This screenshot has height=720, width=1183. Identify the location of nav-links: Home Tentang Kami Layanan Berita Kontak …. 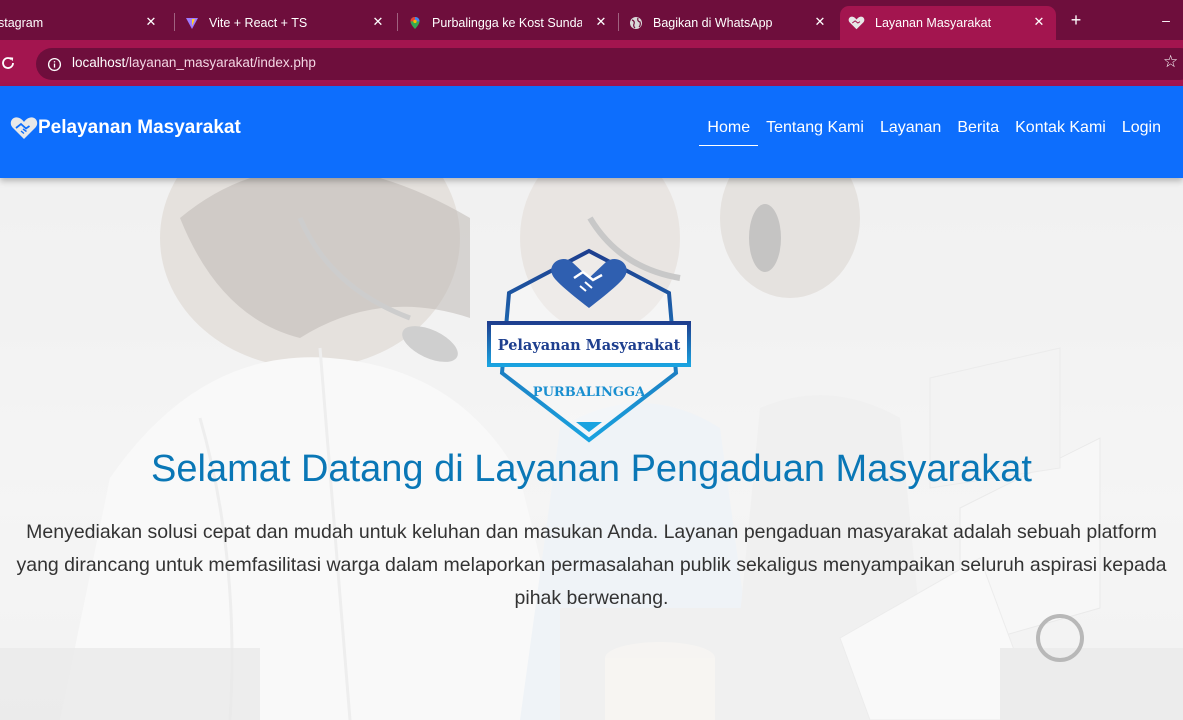
(934, 132).